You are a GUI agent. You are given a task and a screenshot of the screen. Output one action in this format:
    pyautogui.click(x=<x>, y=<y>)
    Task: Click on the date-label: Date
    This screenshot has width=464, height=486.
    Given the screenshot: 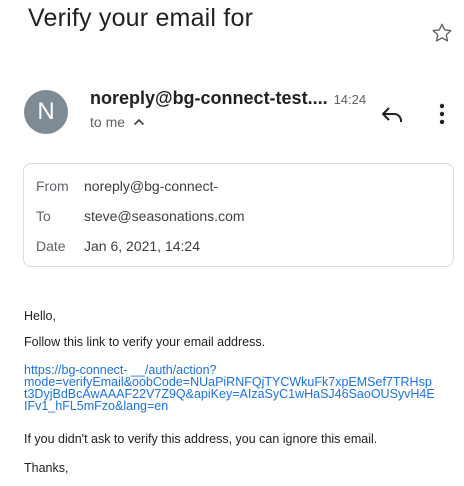 What is the action you would take?
    pyautogui.click(x=51, y=246)
    